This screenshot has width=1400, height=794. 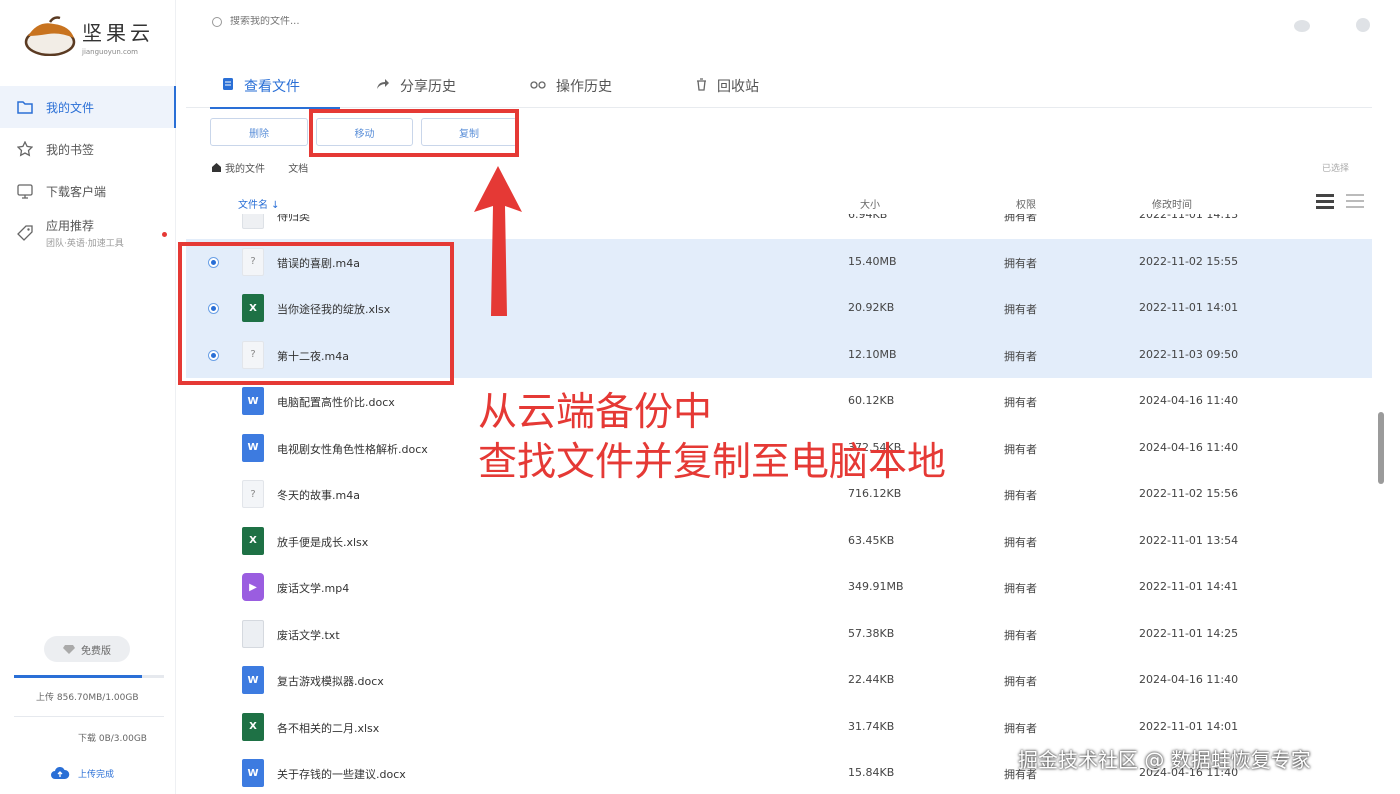 I want to click on tab-label: 分享历史, so click(x=428, y=87).